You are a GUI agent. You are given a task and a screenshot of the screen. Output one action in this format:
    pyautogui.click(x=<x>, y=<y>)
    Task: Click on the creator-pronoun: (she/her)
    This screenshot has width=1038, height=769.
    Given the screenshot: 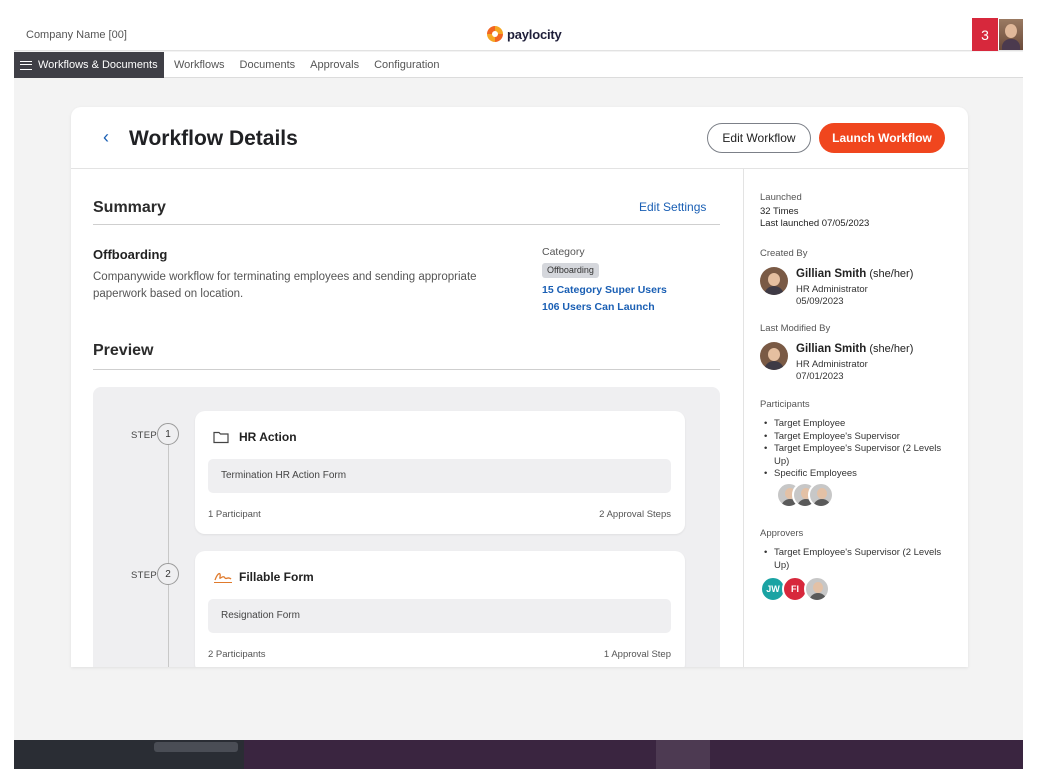 What is the action you would take?
    pyautogui.click(x=891, y=274)
    